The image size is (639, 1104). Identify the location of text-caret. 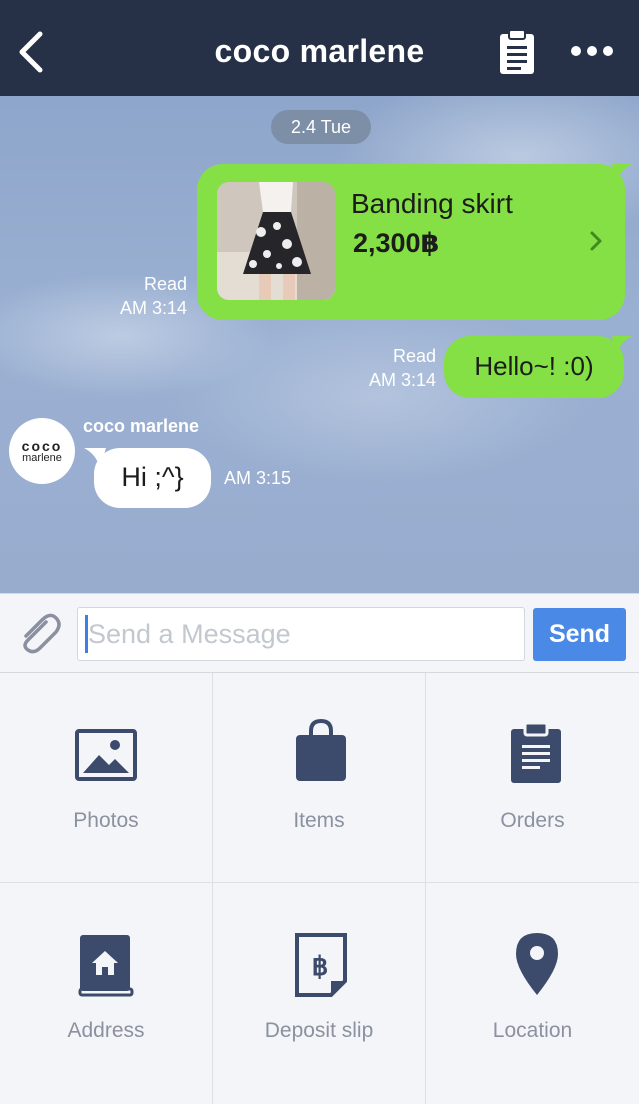
(86, 634).